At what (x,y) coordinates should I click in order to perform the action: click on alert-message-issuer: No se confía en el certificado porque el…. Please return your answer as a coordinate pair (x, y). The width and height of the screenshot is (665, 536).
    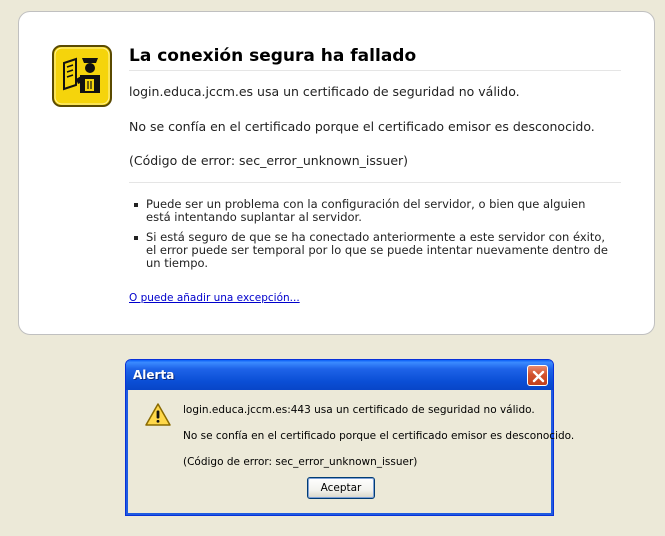
    Looking at the image, I should click on (379, 436).